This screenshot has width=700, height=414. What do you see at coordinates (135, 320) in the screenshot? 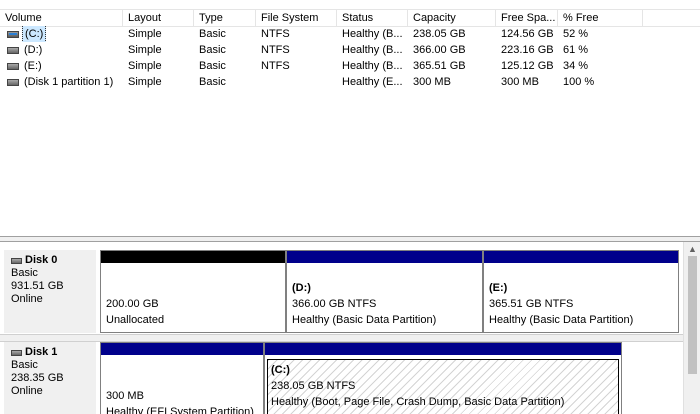
I see `partition-status: Unallocated` at bounding box center [135, 320].